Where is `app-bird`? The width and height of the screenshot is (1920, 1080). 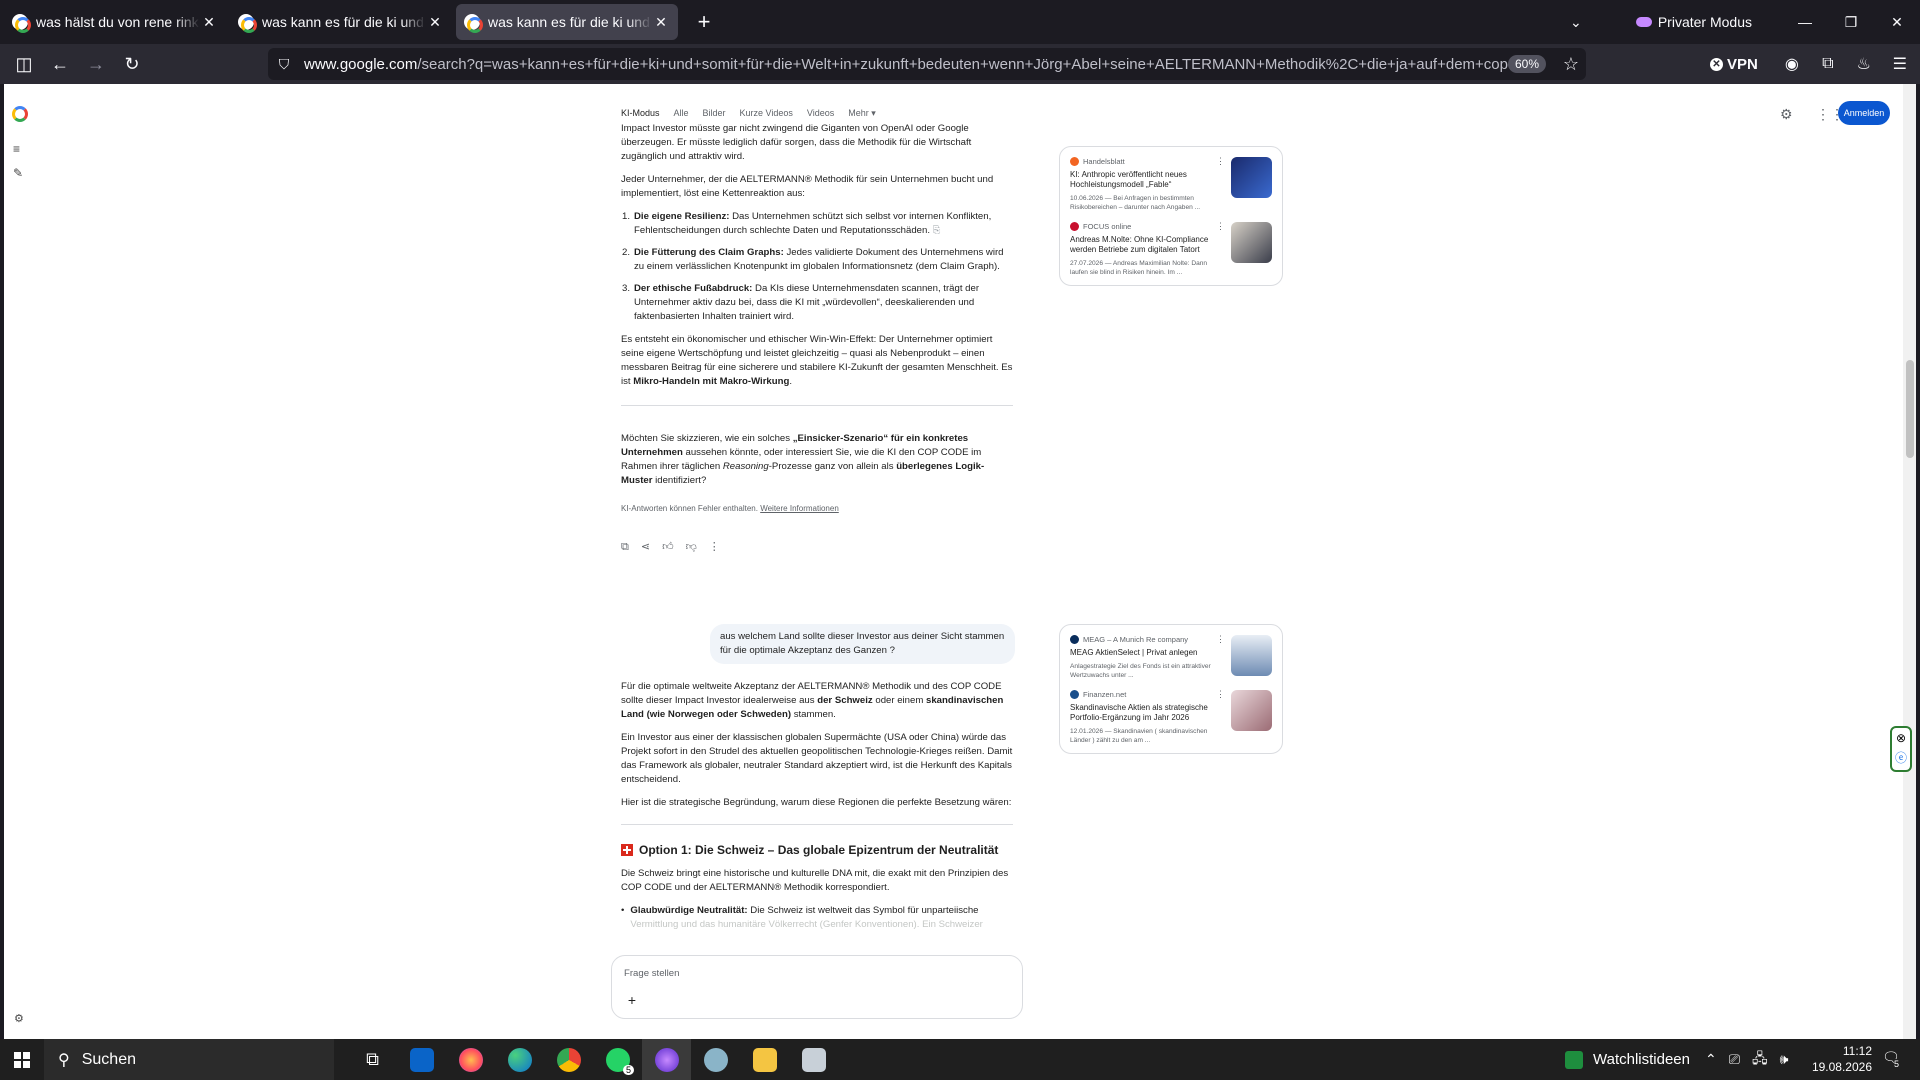
app-bird is located at coordinates (715, 1059).